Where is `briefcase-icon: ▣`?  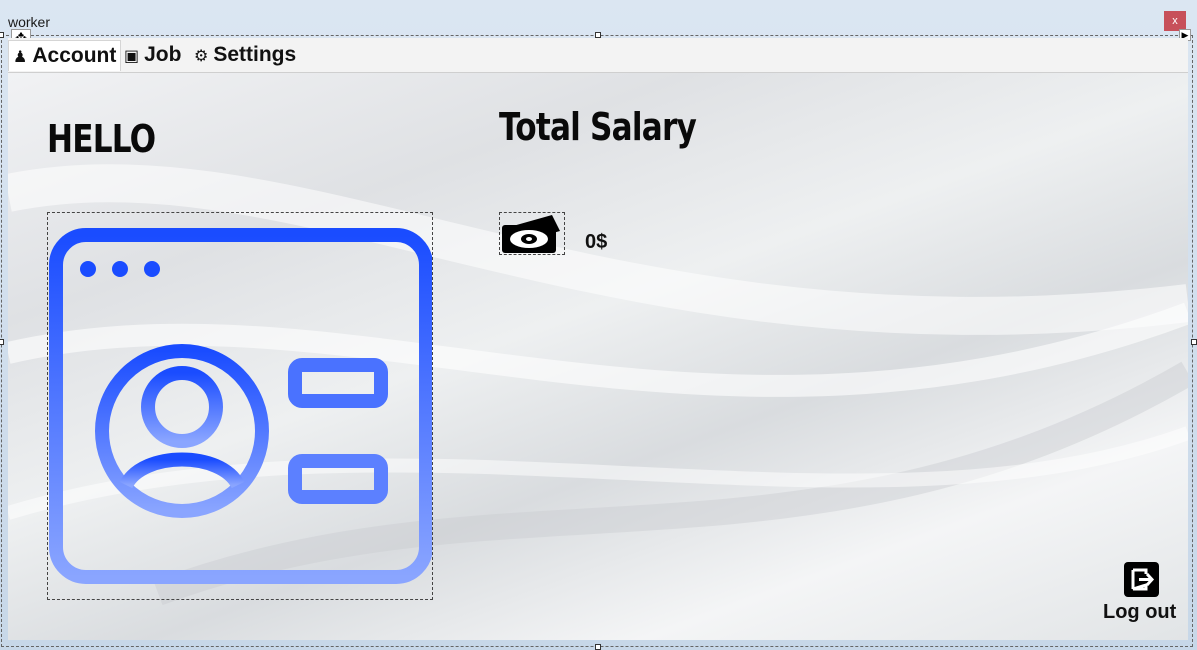
briefcase-icon: ▣ is located at coordinates (132, 55).